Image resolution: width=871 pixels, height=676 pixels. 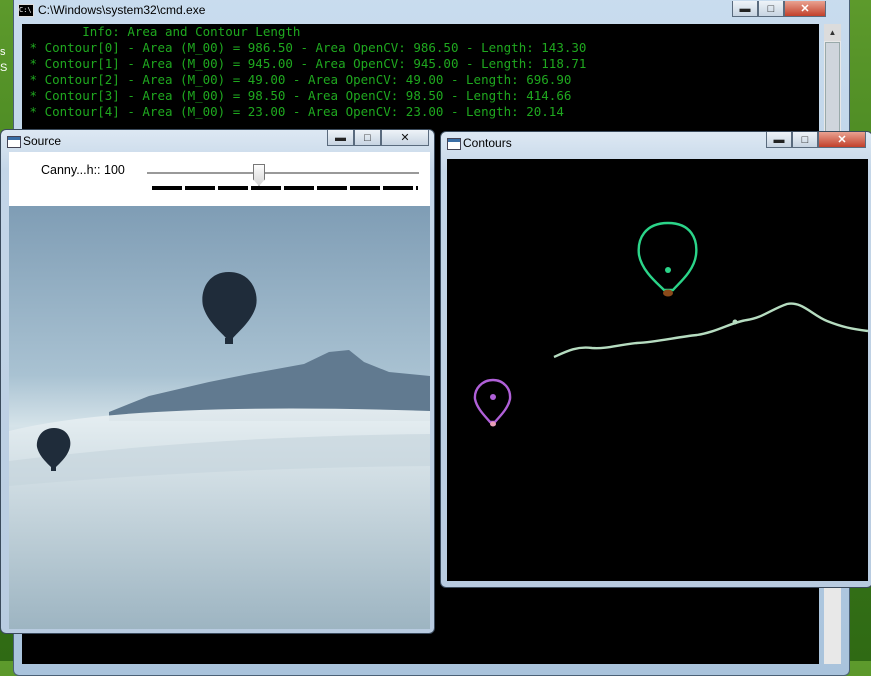 I want to click on scrollbar-thumb, so click(x=832, y=93).